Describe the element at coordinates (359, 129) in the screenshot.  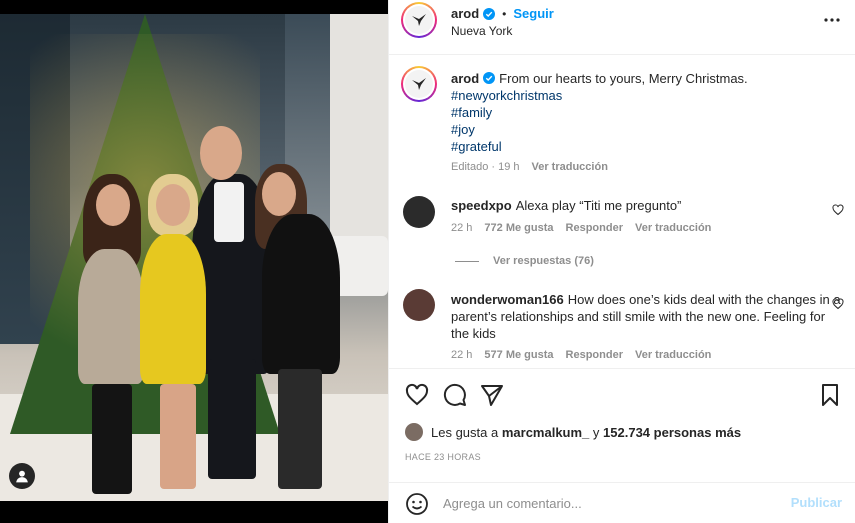
I see `photo-wall` at that location.